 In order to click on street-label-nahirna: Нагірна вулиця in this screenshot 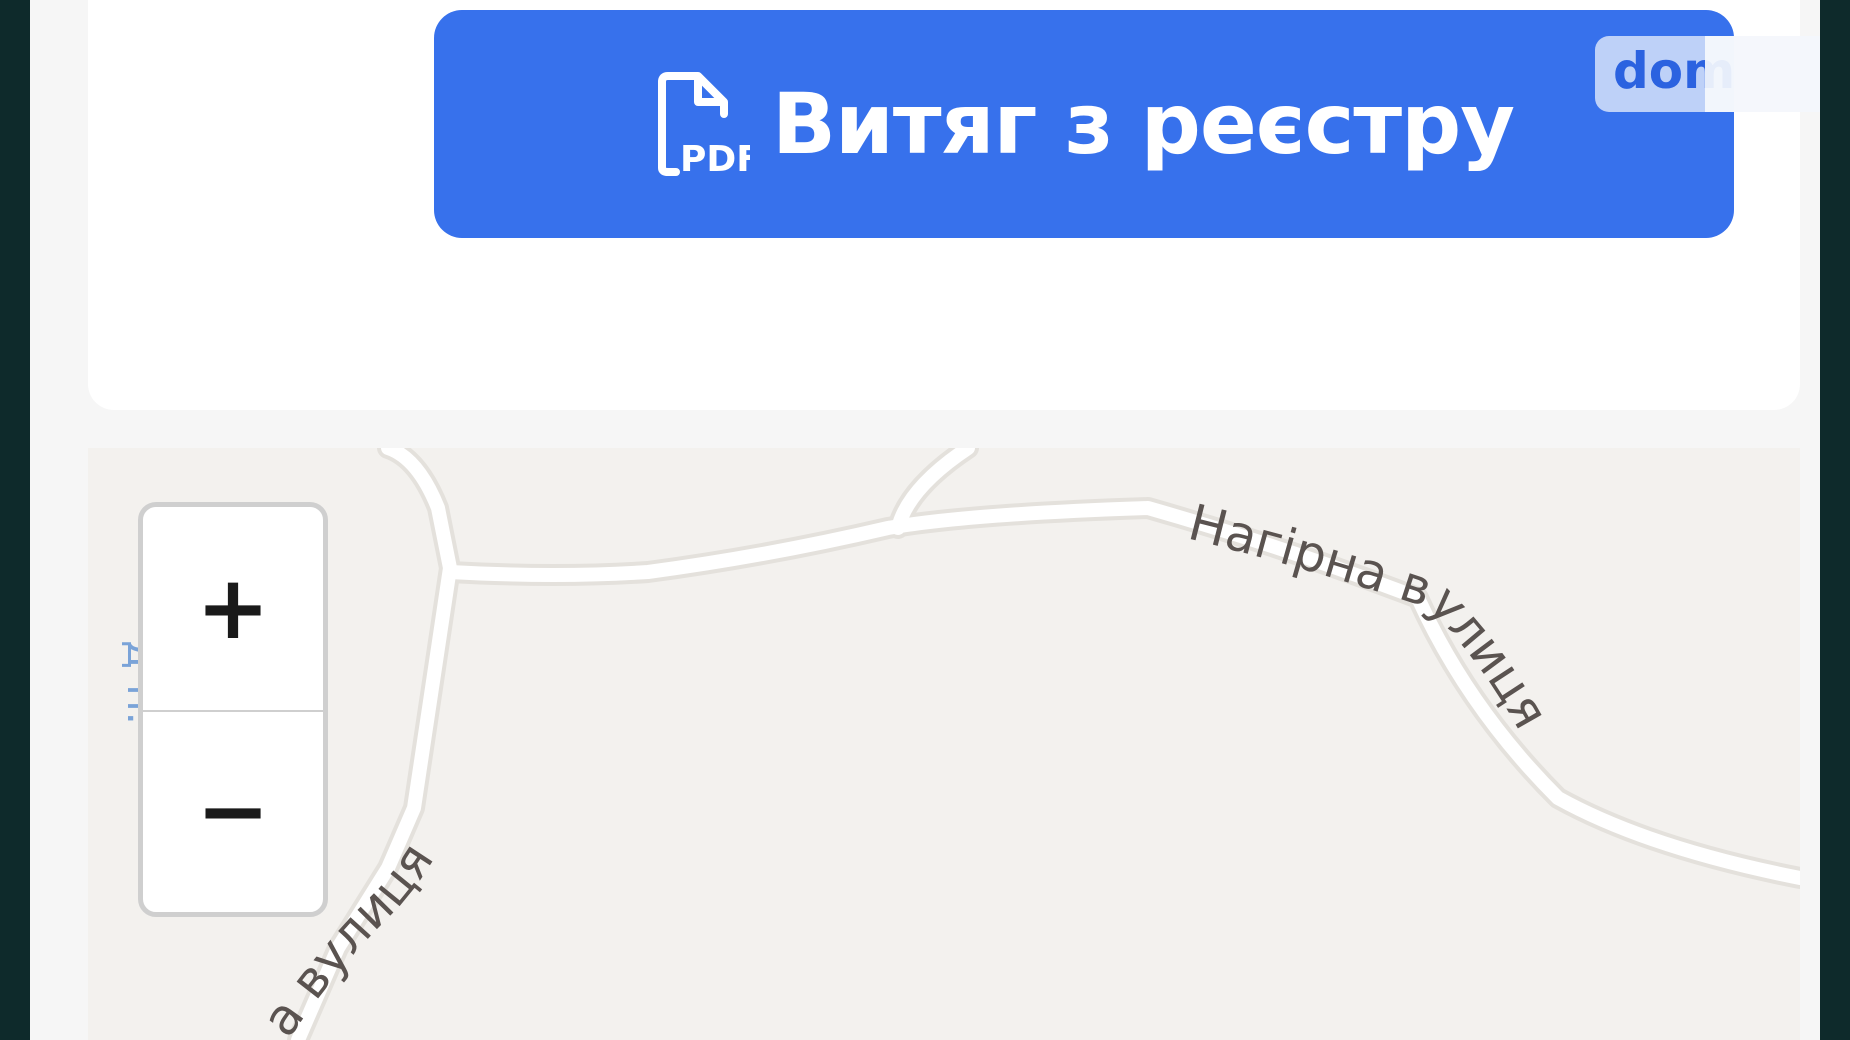, I will do `click(1371, 615)`.